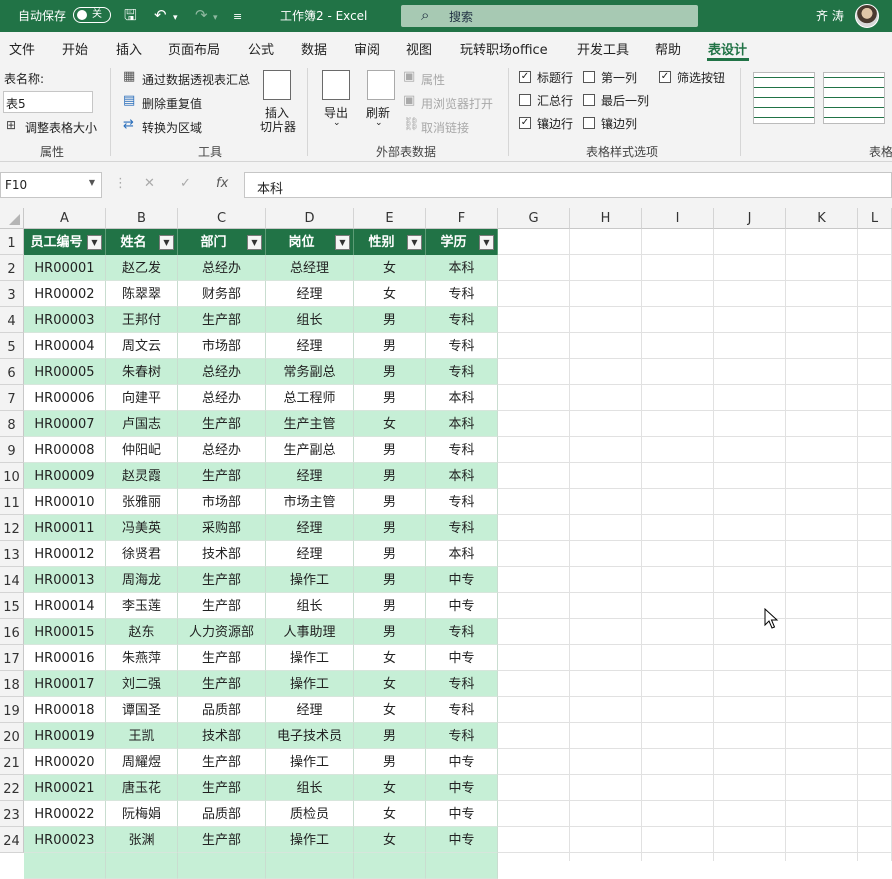 This screenshot has width=892, height=879. I want to click on properties-button: 属性, so click(433, 79).